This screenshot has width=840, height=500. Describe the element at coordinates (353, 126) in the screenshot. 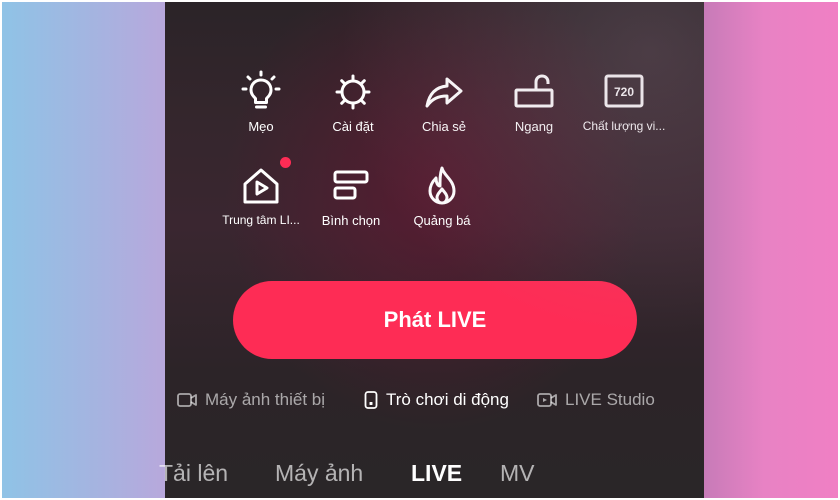

I see `menu-item-label: Cài đặt` at that location.